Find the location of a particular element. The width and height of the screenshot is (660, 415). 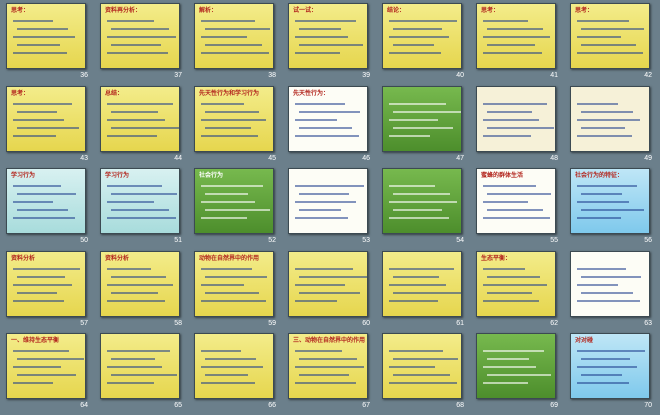

slide-preview: 社会行为的特征： is located at coordinates (610, 201).